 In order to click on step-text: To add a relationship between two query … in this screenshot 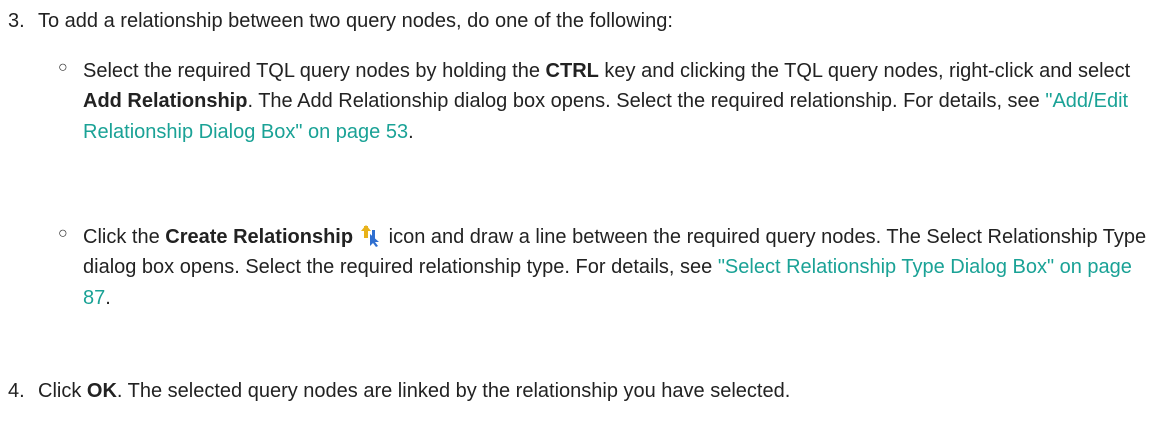, I will do `click(355, 21)`.